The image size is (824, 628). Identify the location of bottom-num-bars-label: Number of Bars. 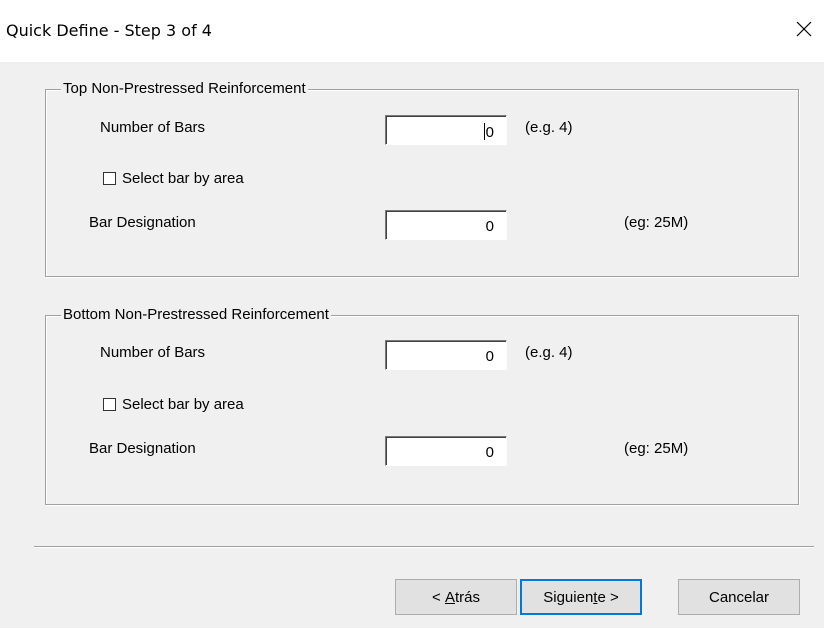
(153, 352).